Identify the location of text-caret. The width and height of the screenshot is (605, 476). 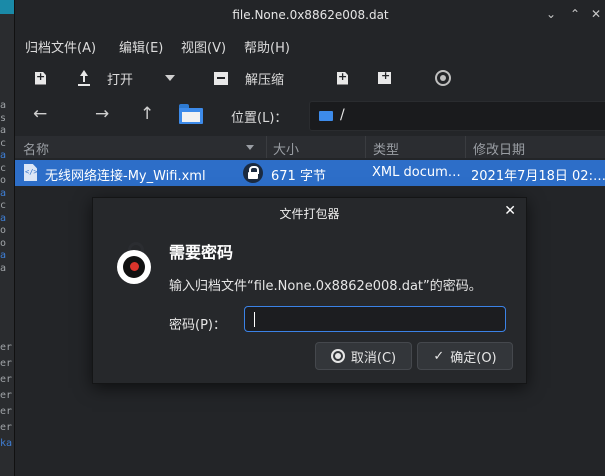
(254, 319).